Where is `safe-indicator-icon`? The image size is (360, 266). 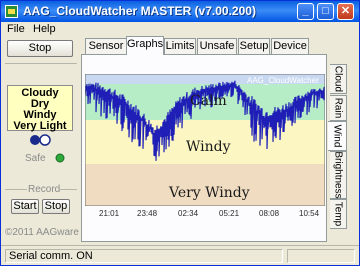
safe-indicator-icon is located at coordinates (60, 158).